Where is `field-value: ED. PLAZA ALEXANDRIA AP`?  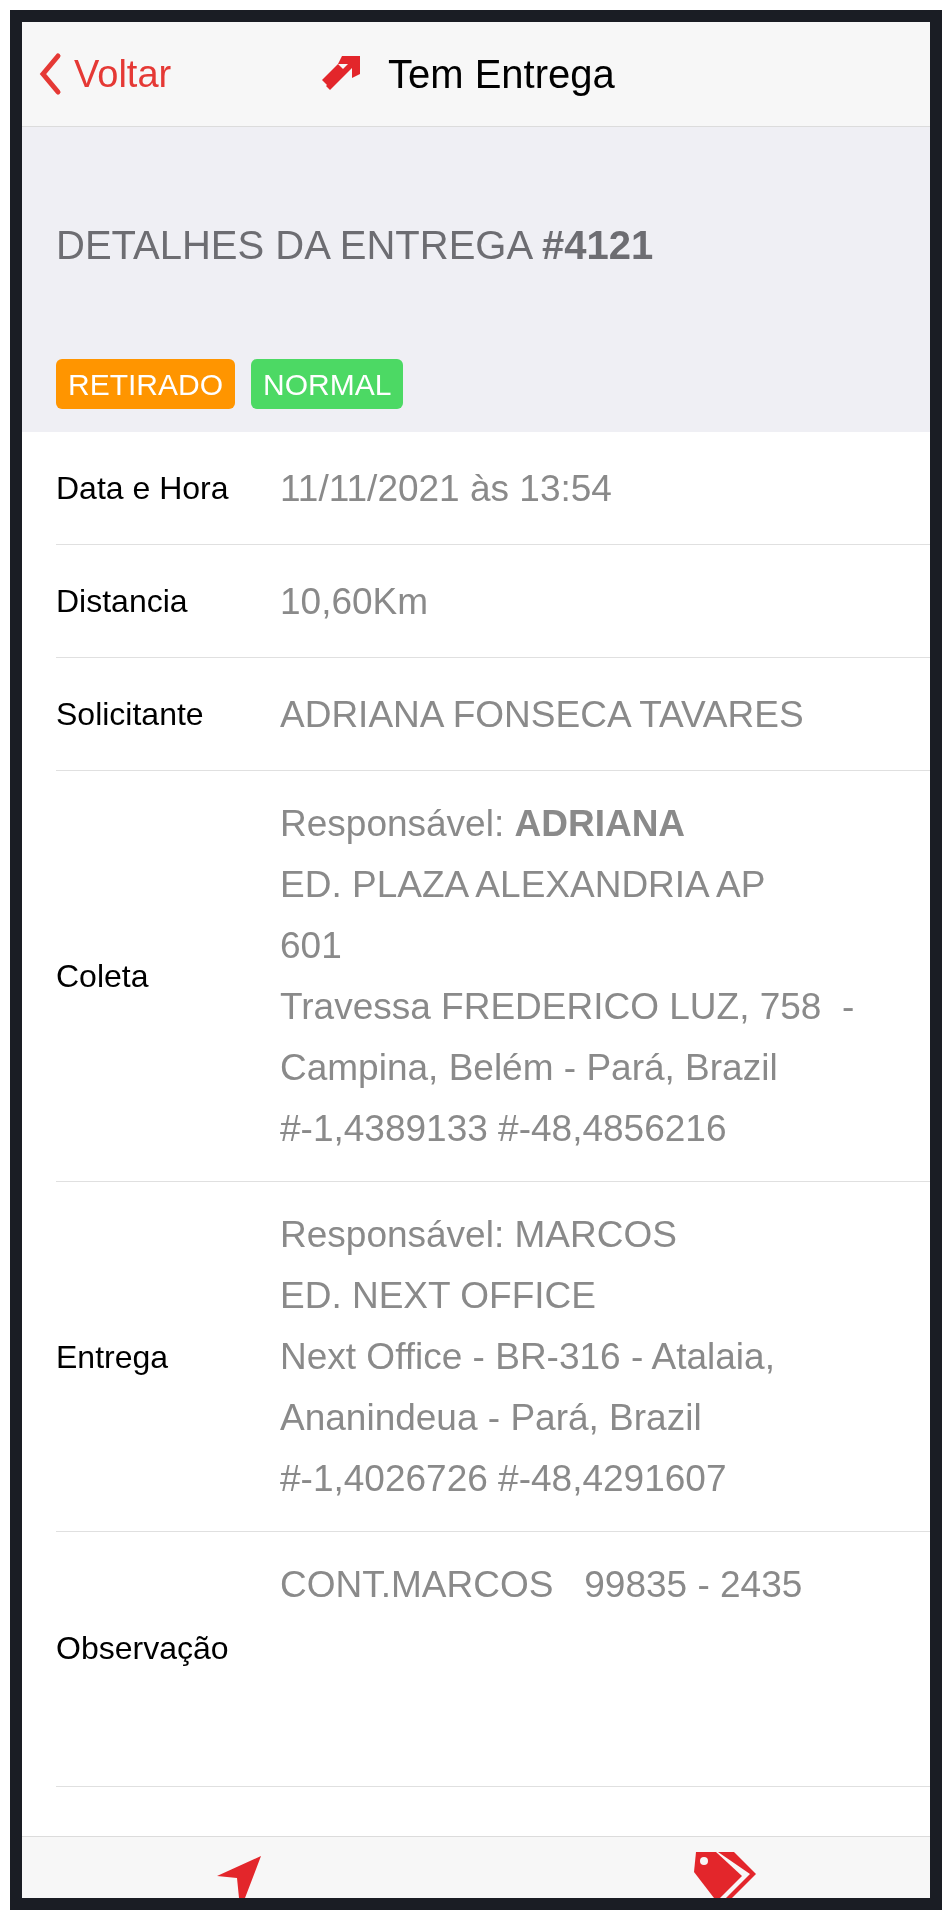
field-value: ED. PLAZA ALEXANDRIA AP is located at coordinates (523, 885).